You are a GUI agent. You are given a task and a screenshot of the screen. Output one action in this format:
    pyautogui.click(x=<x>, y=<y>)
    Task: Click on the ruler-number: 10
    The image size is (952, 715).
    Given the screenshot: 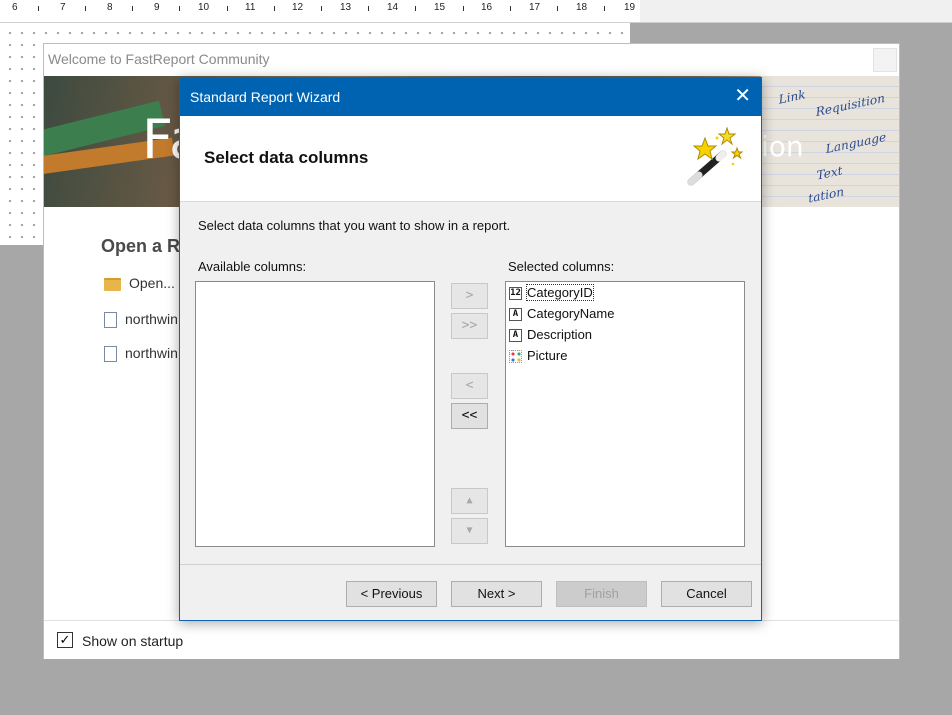 What is the action you would take?
    pyautogui.click(x=204, y=7)
    